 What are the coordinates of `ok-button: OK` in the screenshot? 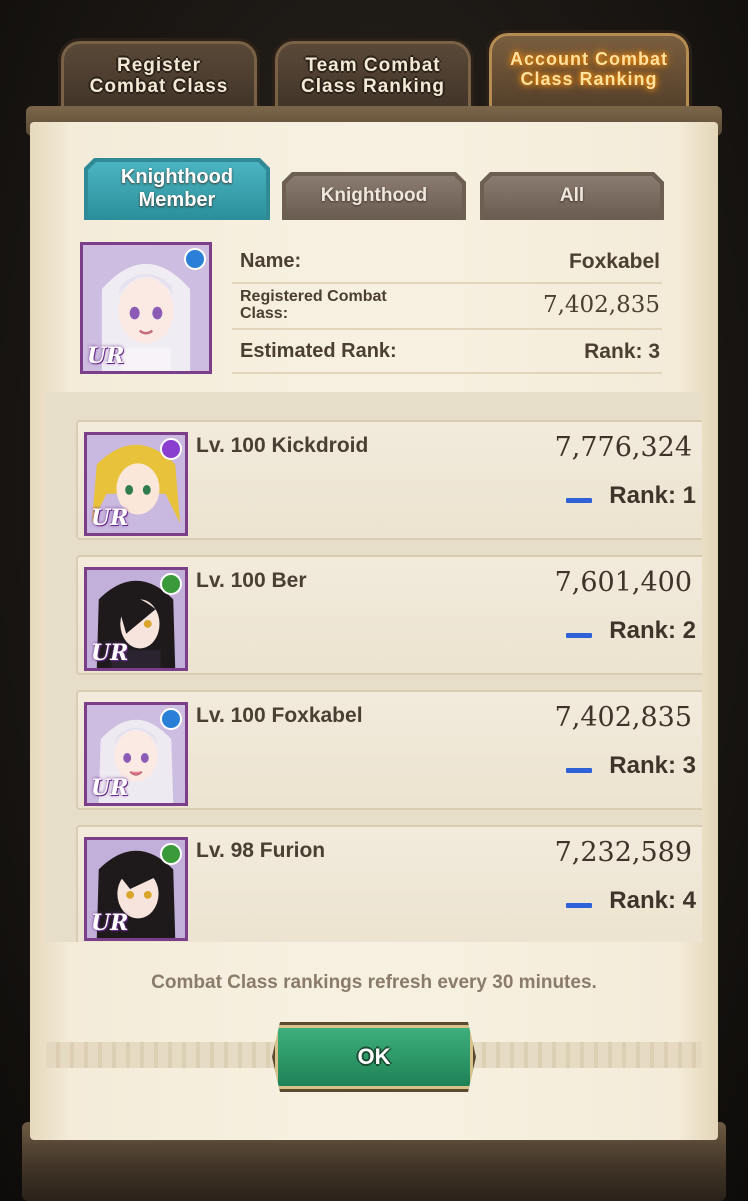 It's located at (374, 1057).